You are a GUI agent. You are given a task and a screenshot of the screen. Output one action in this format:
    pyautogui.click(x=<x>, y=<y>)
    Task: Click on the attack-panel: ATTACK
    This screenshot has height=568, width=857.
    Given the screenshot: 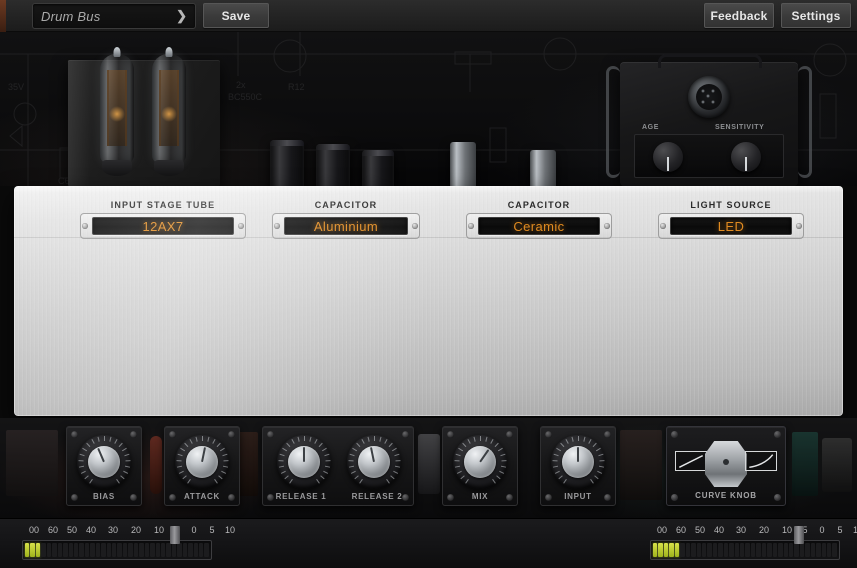 What is the action you would take?
    pyautogui.click(x=202, y=466)
    